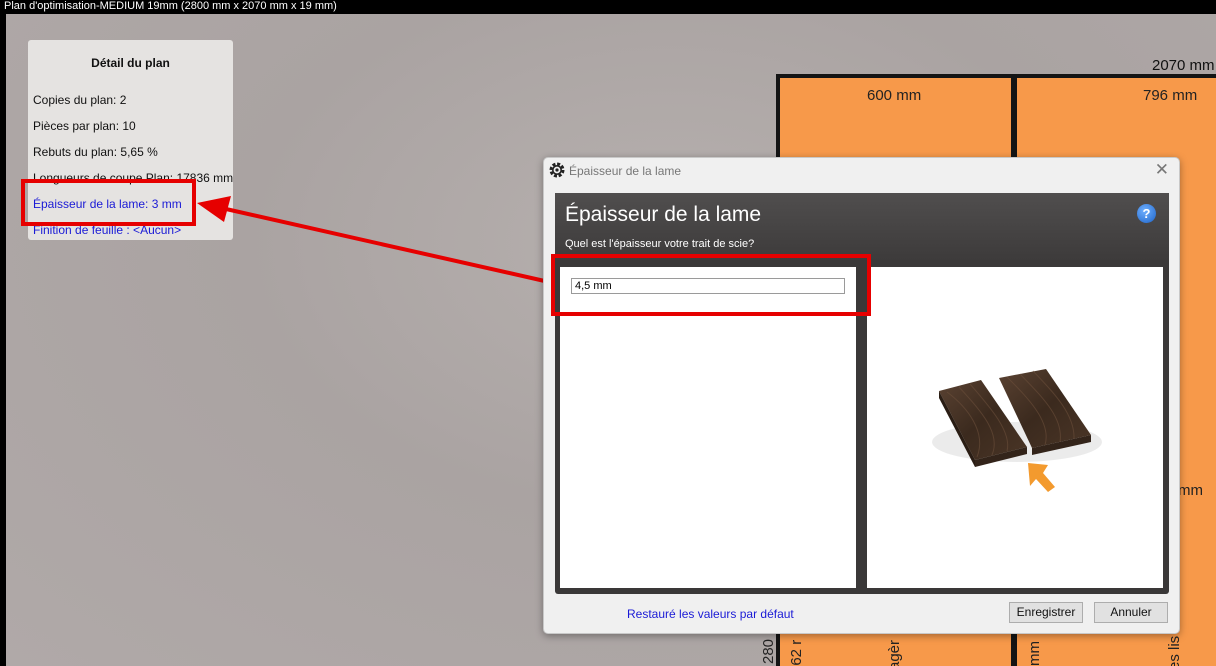 This screenshot has height=666, width=1216. Describe the element at coordinates (108, 202) in the screenshot. I see `highlight-epaisseur-link` at that location.